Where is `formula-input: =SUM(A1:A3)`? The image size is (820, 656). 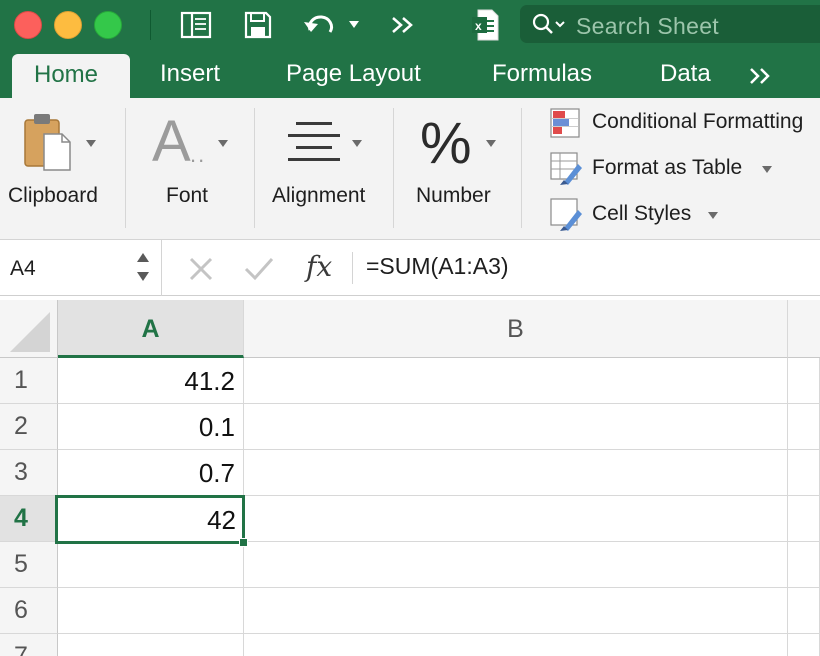
formula-input: =SUM(A1:A3) is located at coordinates (437, 266).